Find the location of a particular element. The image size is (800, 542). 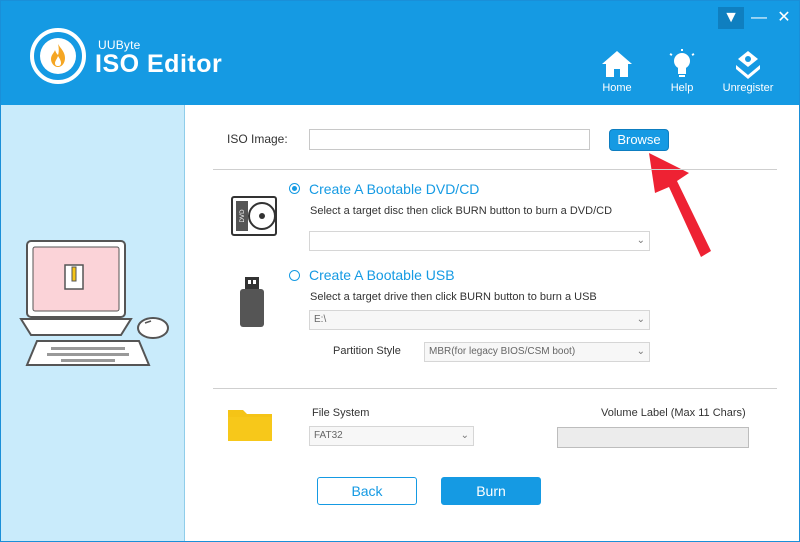

home-icon is located at coordinates (617, 64).